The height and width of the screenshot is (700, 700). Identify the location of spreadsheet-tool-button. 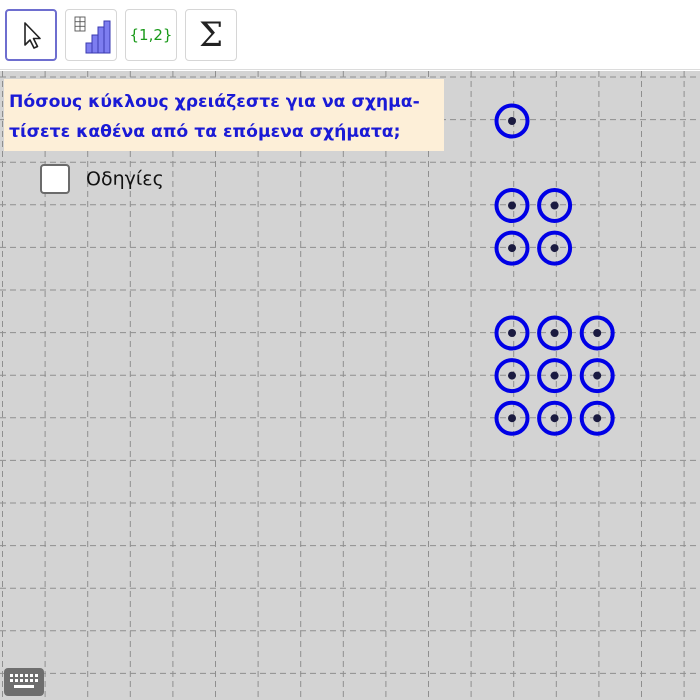
(91, 35).